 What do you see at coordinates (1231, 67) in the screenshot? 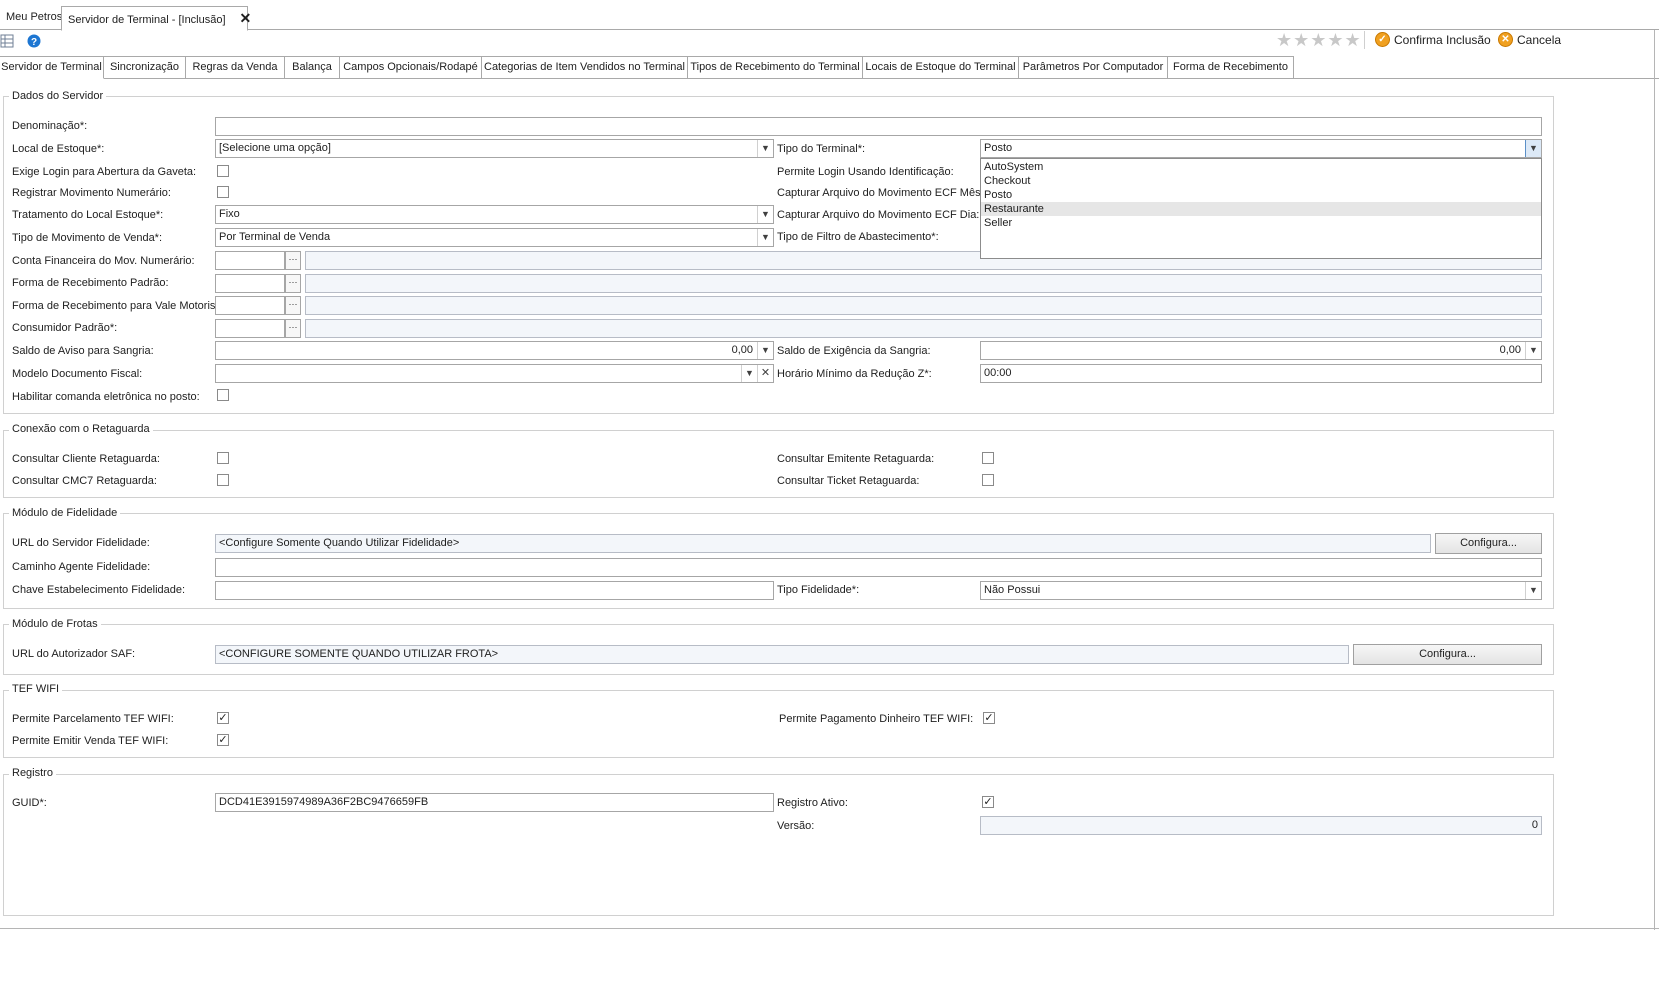
I see `tab-forma-recebimento: Forma de Recebimento` at bounding box center [1231, 67].